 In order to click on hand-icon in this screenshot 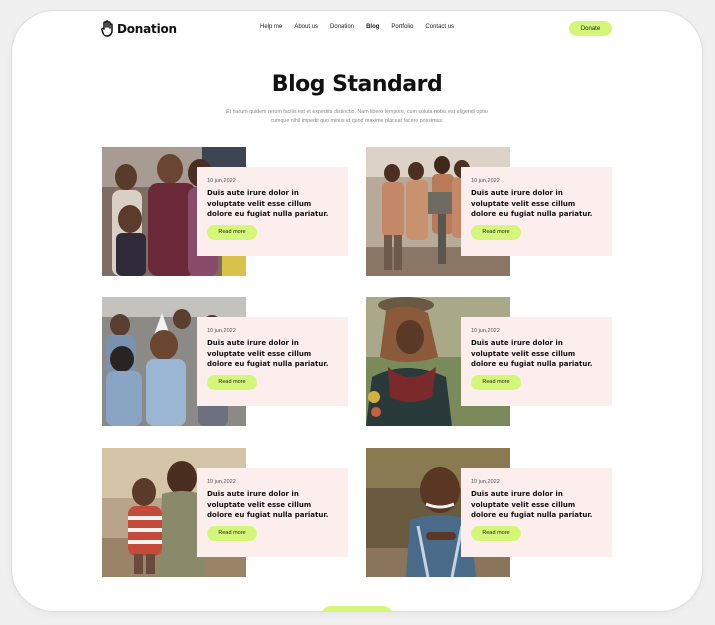, I will do `click(107, 28)`.